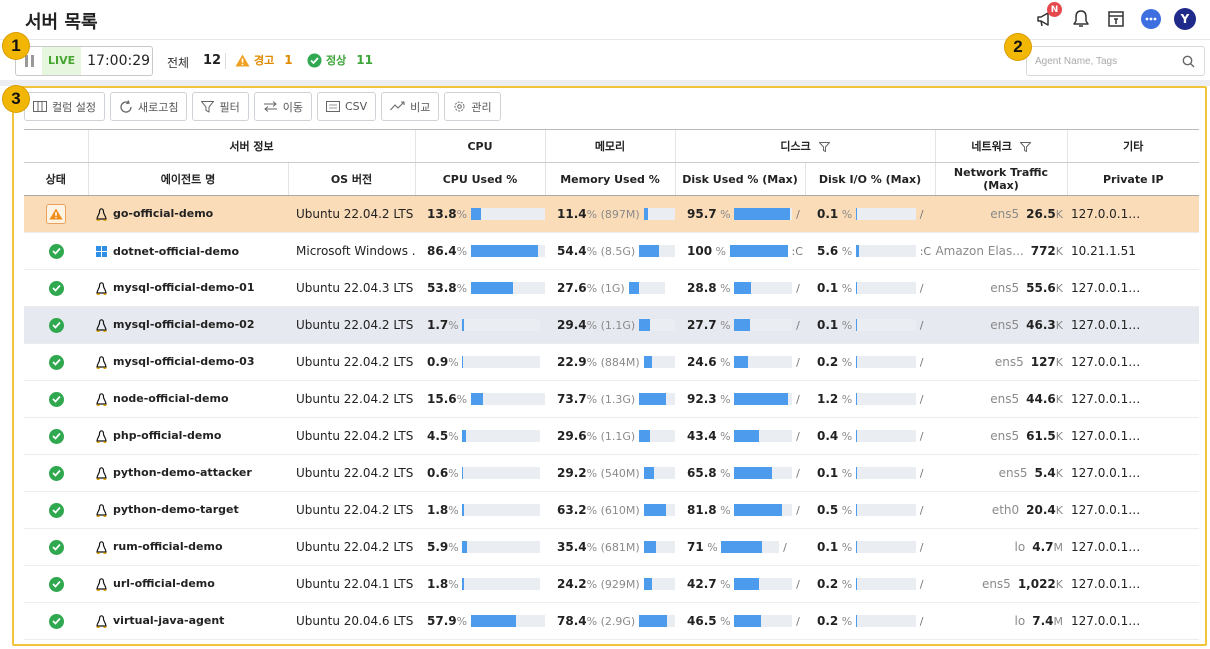 The height and width of the screenshot is (649, 1210). I want to click on col-disk-io: Disk I/O % (Max), so click(869, 179).